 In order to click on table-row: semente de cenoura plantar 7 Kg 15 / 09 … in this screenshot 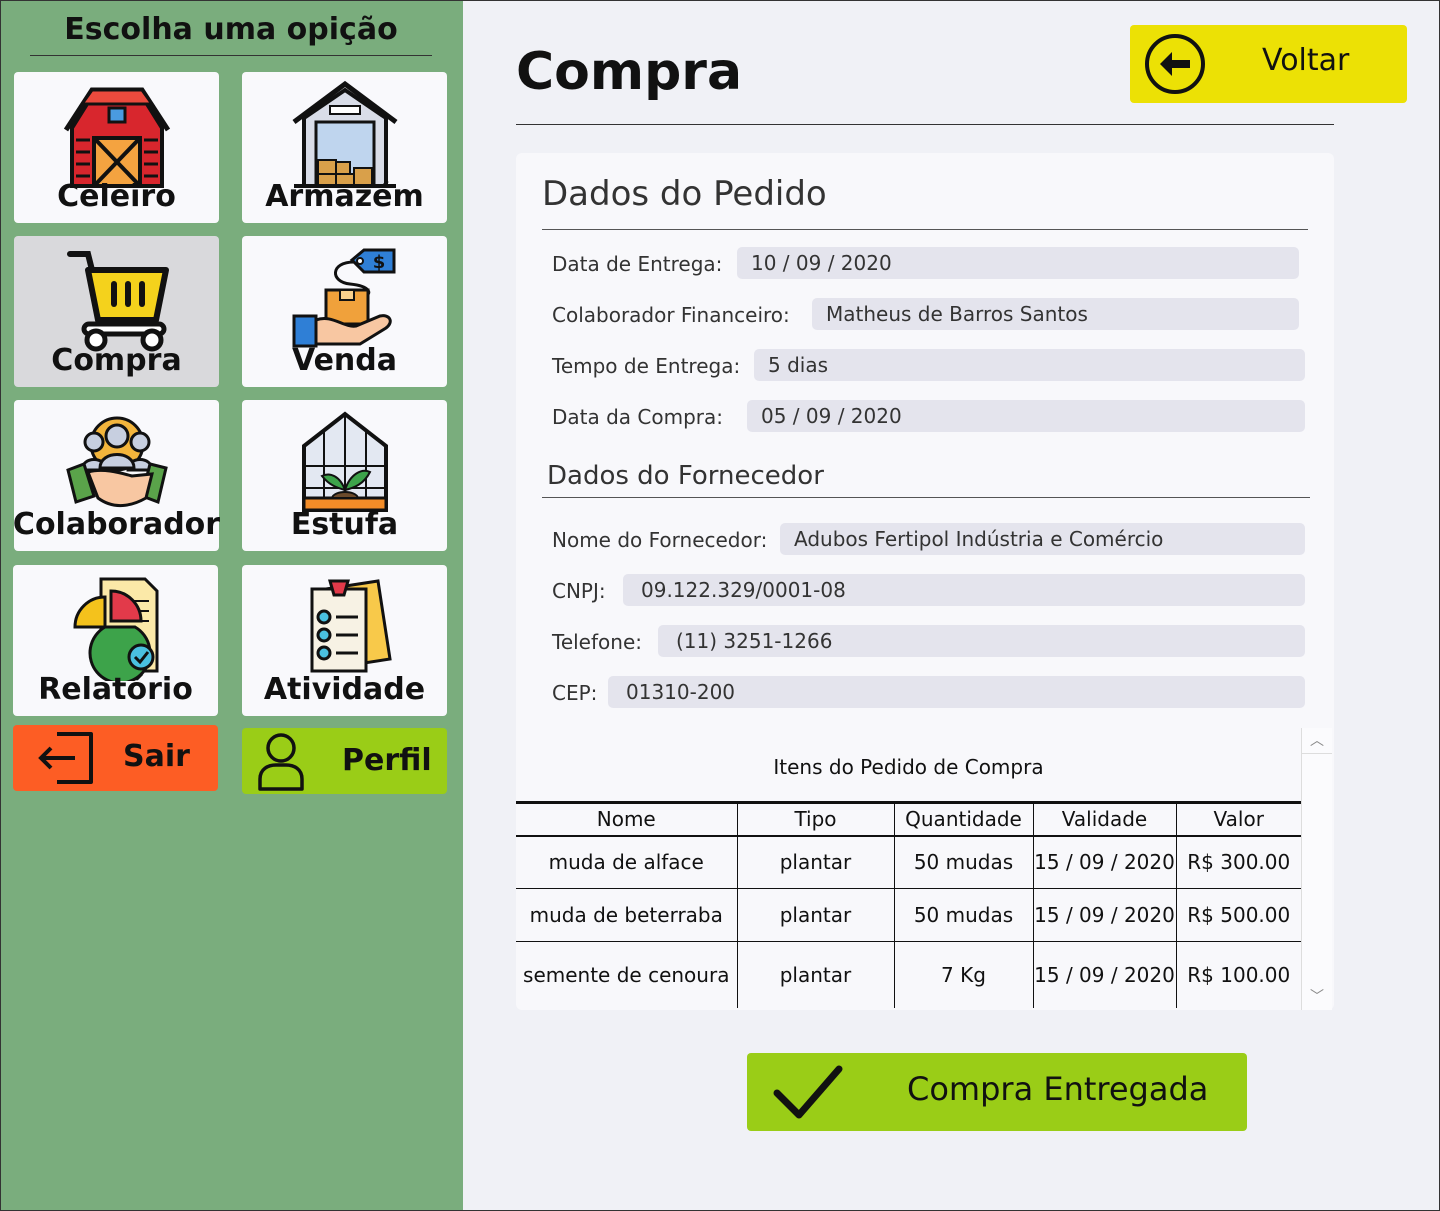, I will do `click(908, 974)`.